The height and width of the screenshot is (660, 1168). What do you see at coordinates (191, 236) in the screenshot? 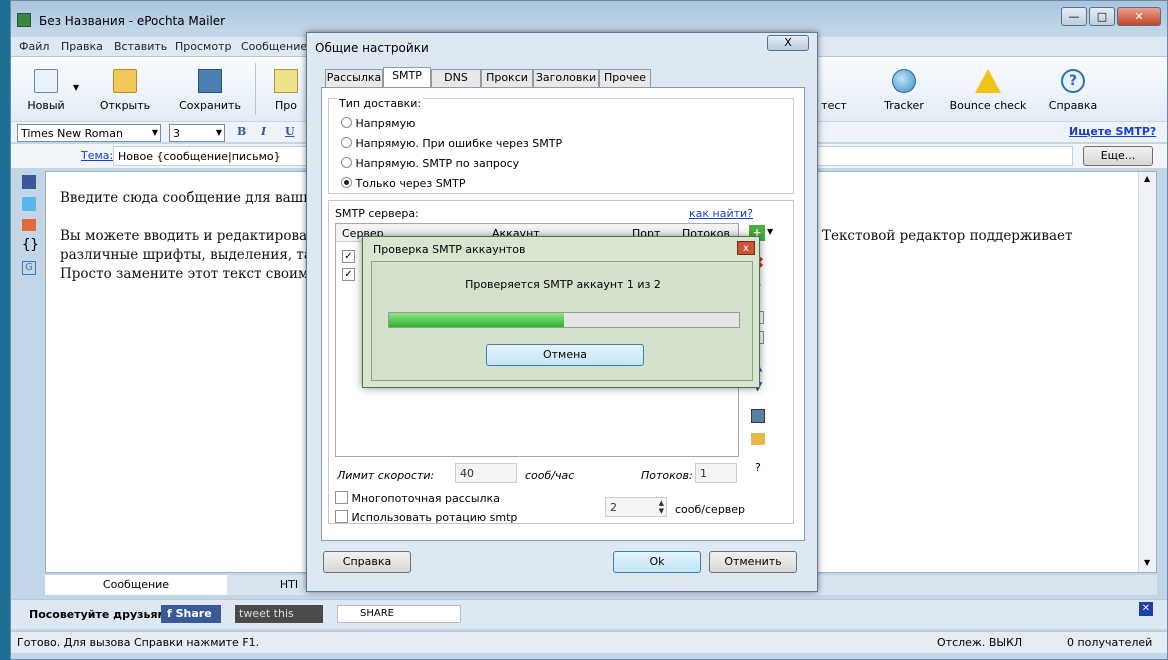
I see `body-line-2: Вы можете вводить и редактировать` at bounding box center [191, 236].